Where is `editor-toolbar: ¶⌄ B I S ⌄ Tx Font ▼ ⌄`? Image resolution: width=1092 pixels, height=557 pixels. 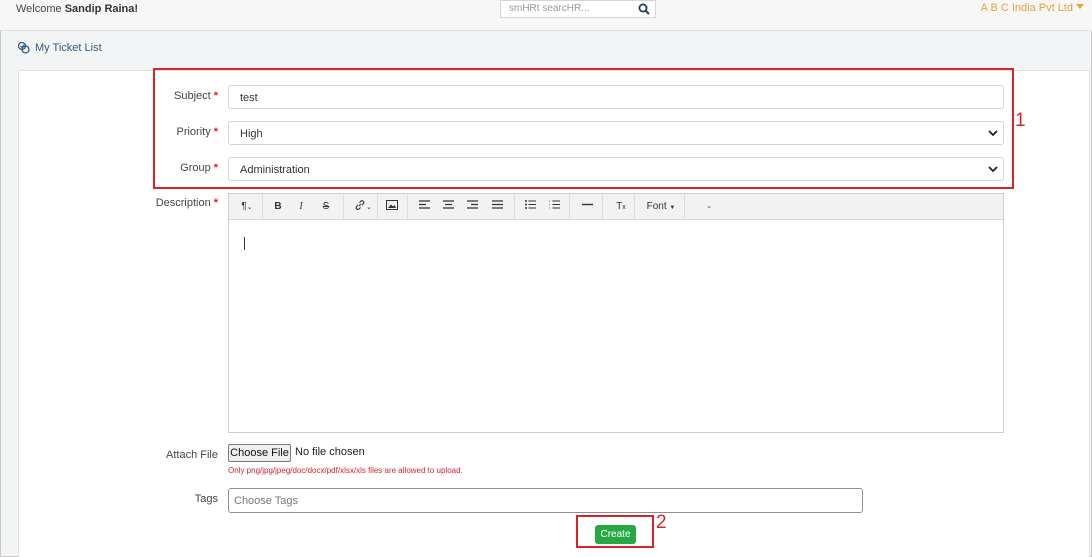
editor-toolbar: ¶⌄ B I S ⌄ Tx Font ▼ ⌄ is located at coordinates (616, 207).